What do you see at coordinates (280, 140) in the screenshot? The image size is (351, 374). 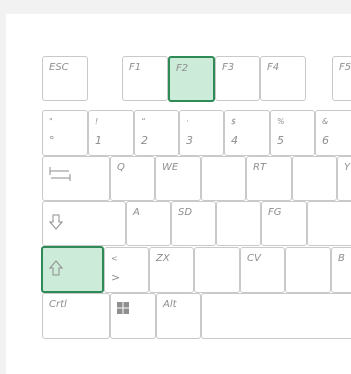 I see `key-5-base: 5` at bounding box center [280, 140].